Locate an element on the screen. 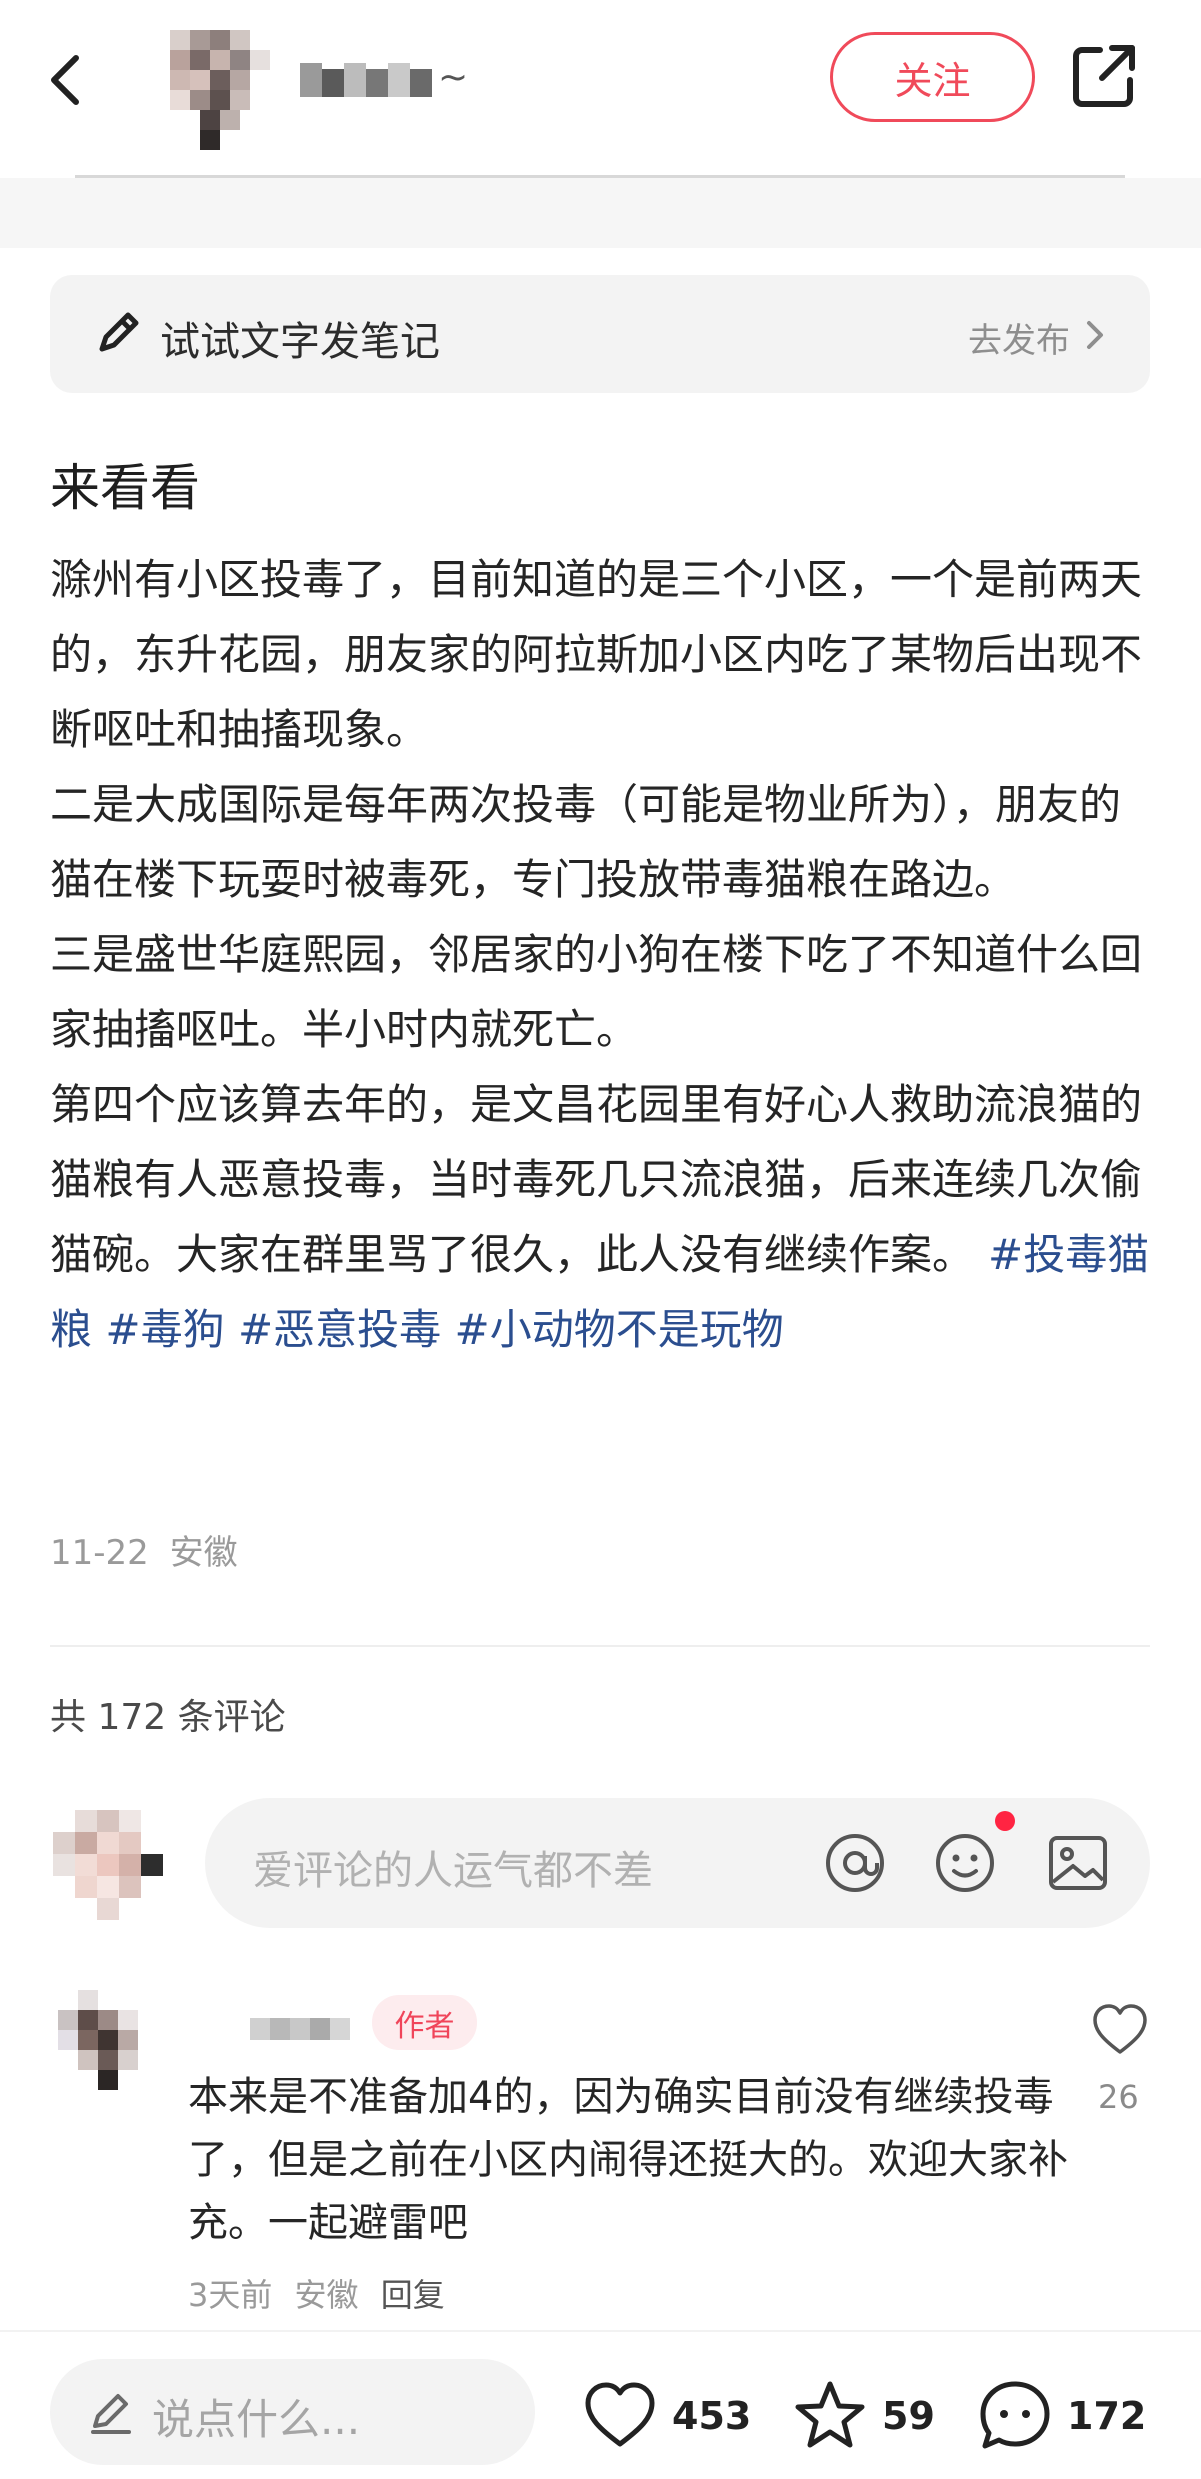 This screenshot has height=2479, width=1201. author-nickname: ~ is located at coordinates (390, 80).